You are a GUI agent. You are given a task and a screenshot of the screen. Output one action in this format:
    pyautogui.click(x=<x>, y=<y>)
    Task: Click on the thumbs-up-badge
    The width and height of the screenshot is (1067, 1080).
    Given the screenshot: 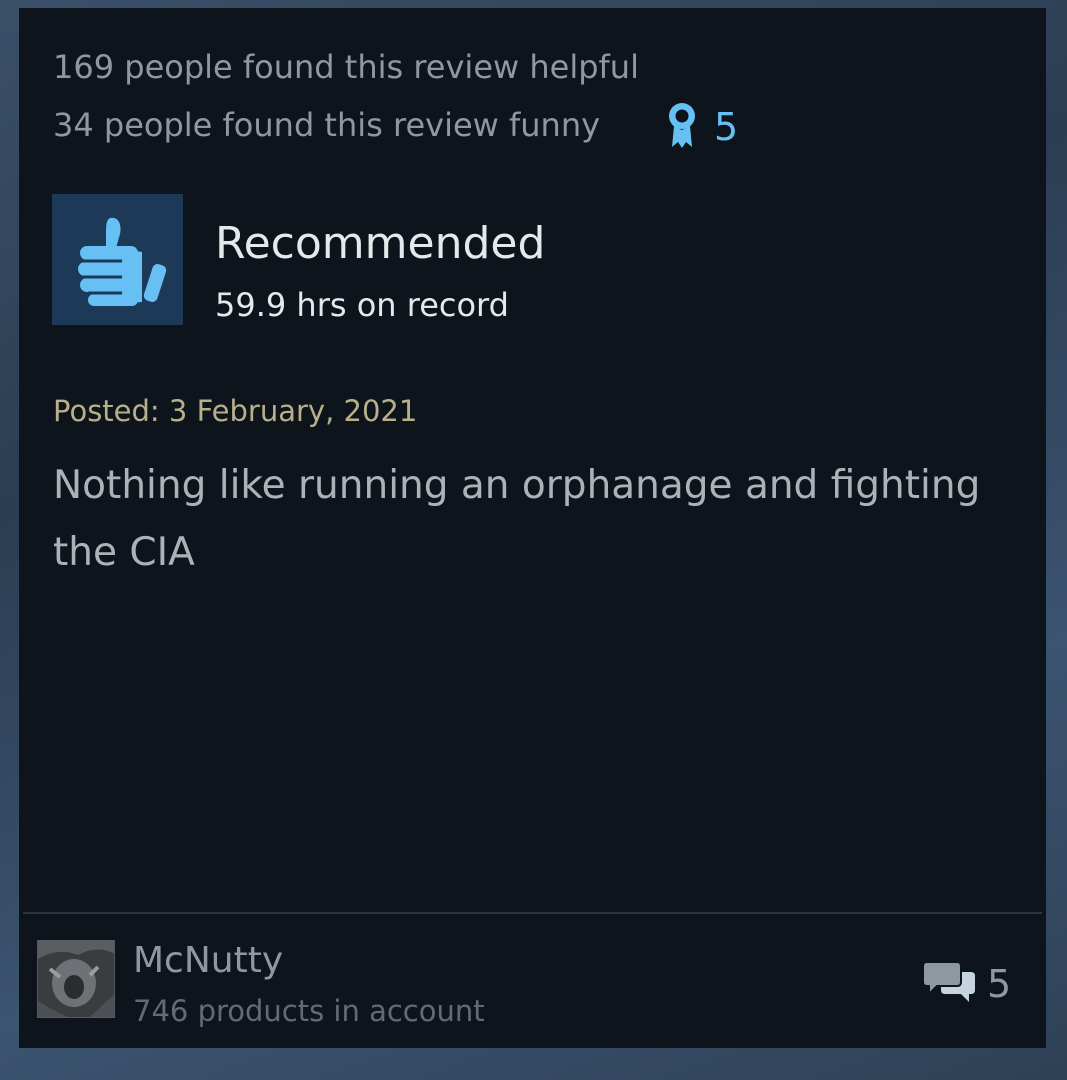 What is the action you would take?
    pyautogui.click(x=117, y=259)
    